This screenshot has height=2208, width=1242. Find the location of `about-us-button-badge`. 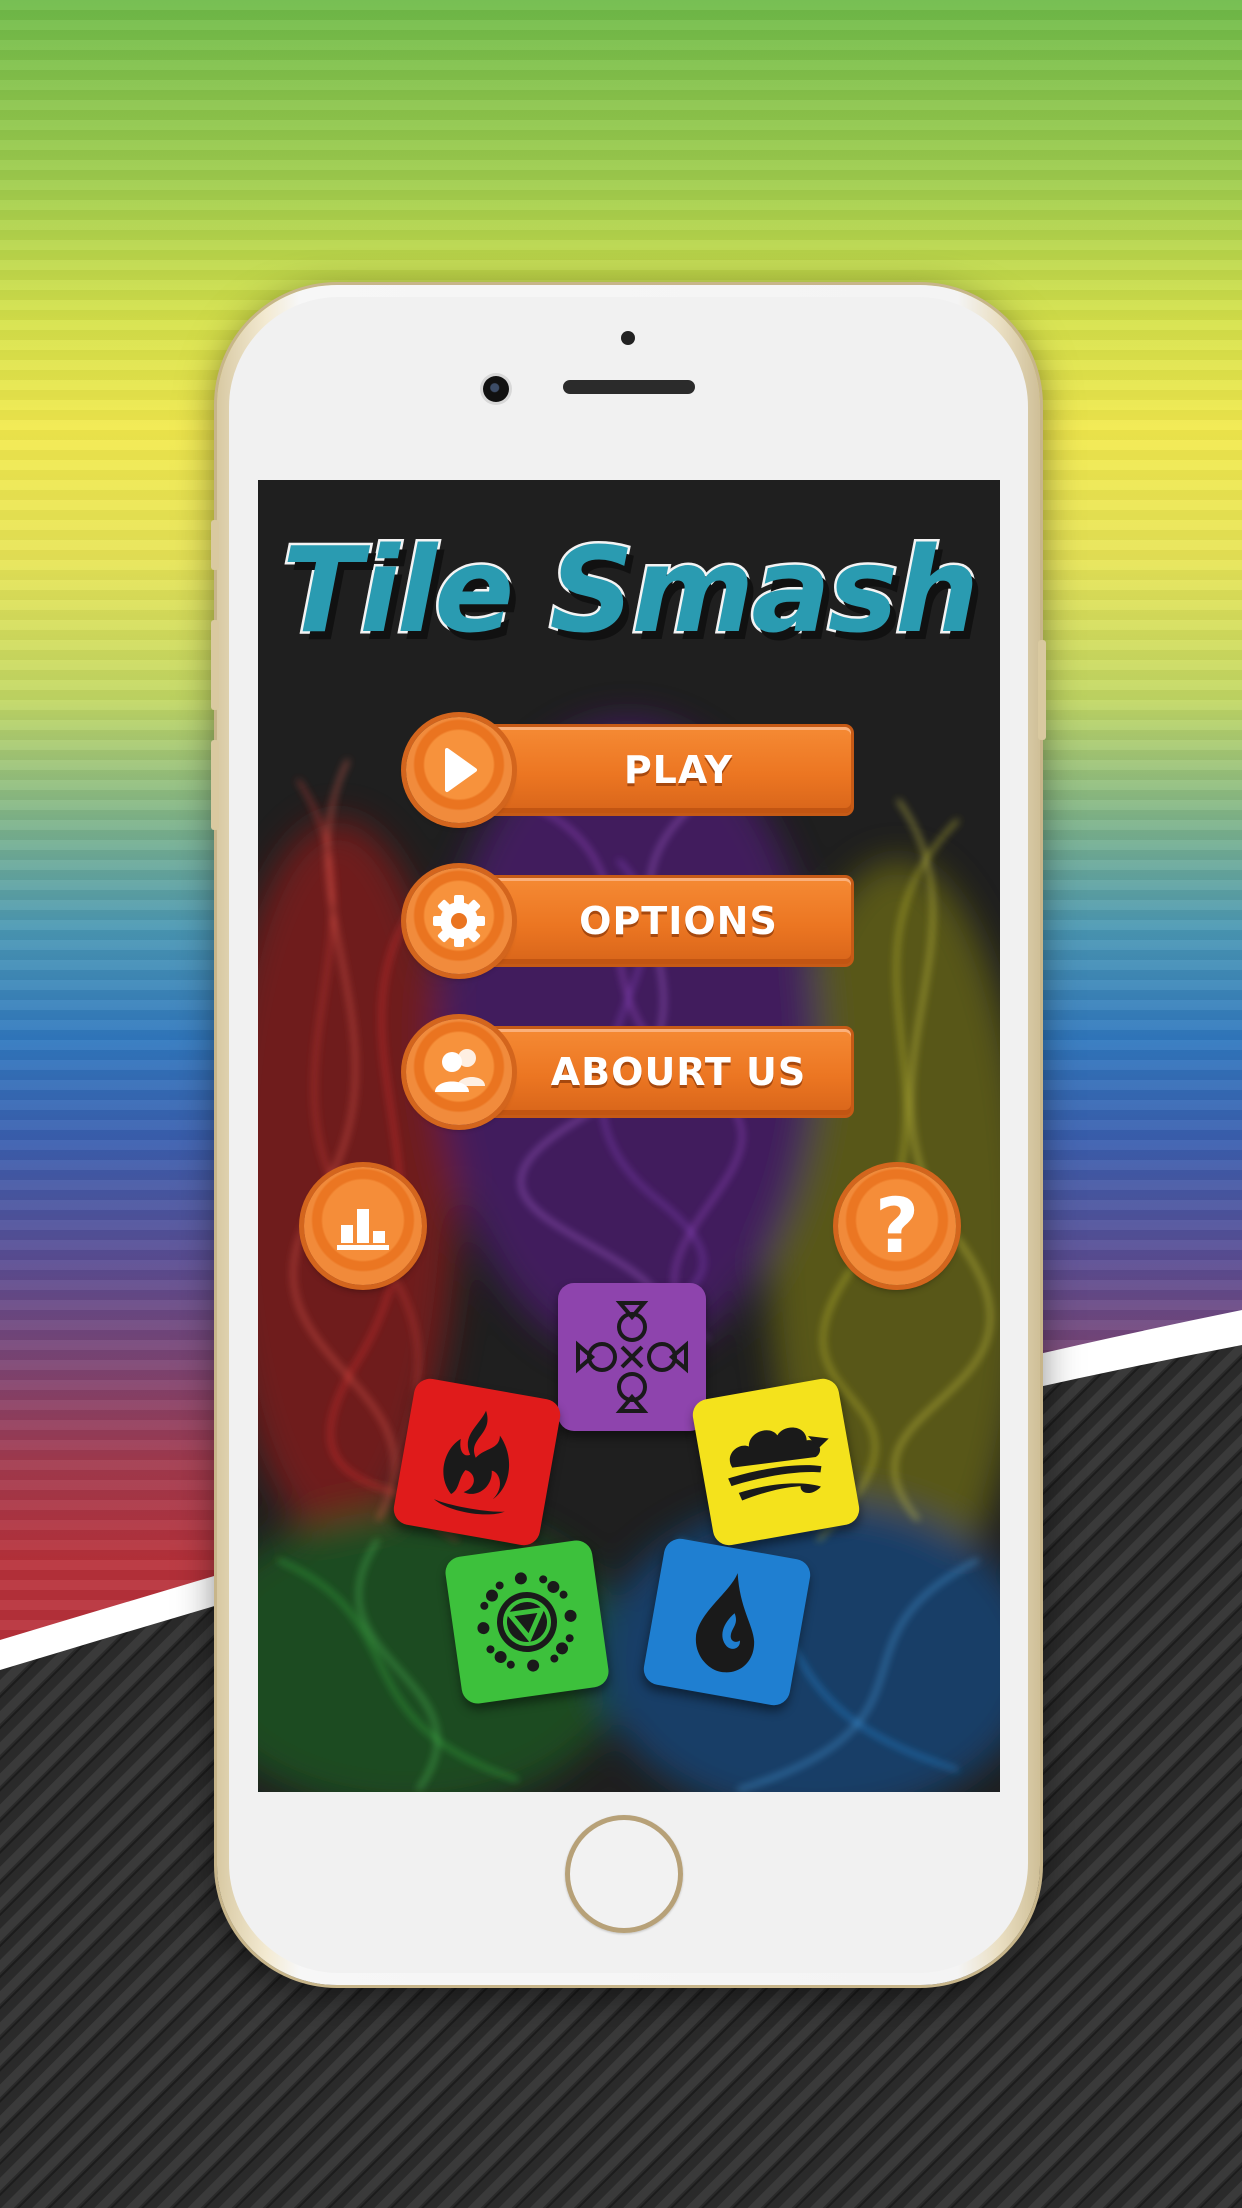

about-us-button-badge is located at coordinates (459, 1072).